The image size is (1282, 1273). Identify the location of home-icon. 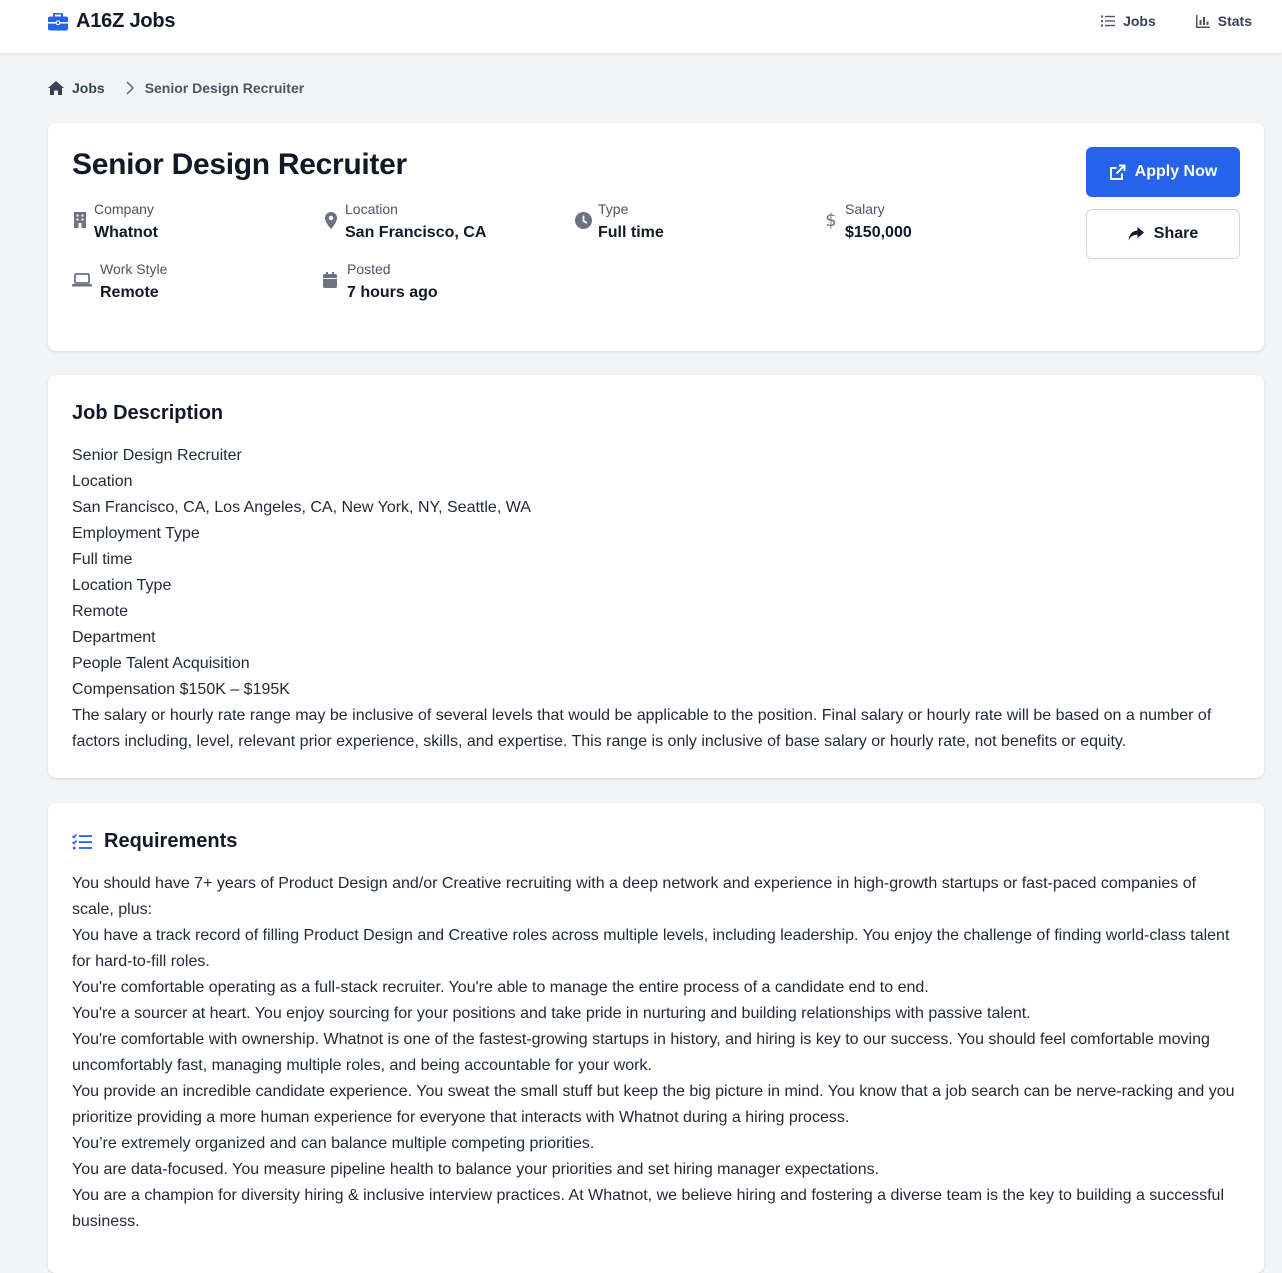
(56, 88).